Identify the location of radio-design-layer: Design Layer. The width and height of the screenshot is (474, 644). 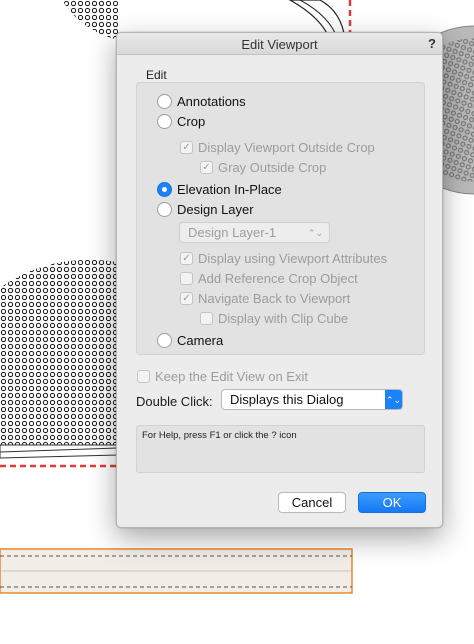
(205, 209).